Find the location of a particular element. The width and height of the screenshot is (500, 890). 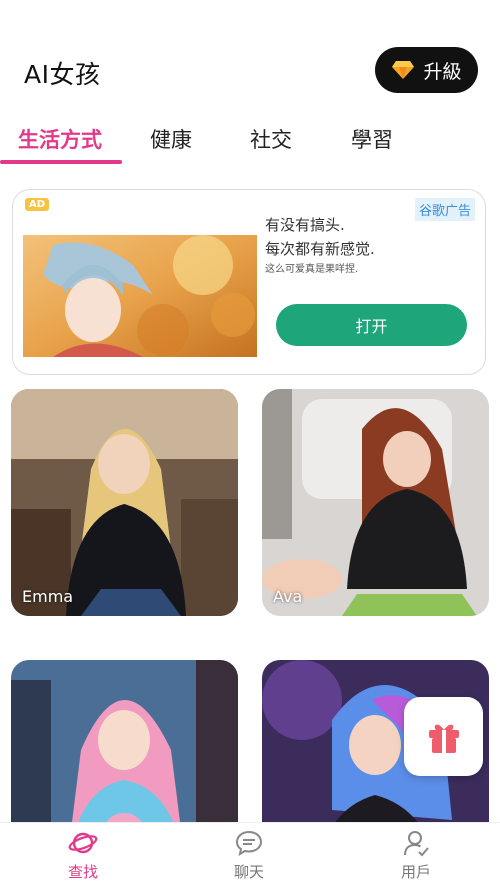

nav-label: 用戶 is located at coordinates (415, 872).